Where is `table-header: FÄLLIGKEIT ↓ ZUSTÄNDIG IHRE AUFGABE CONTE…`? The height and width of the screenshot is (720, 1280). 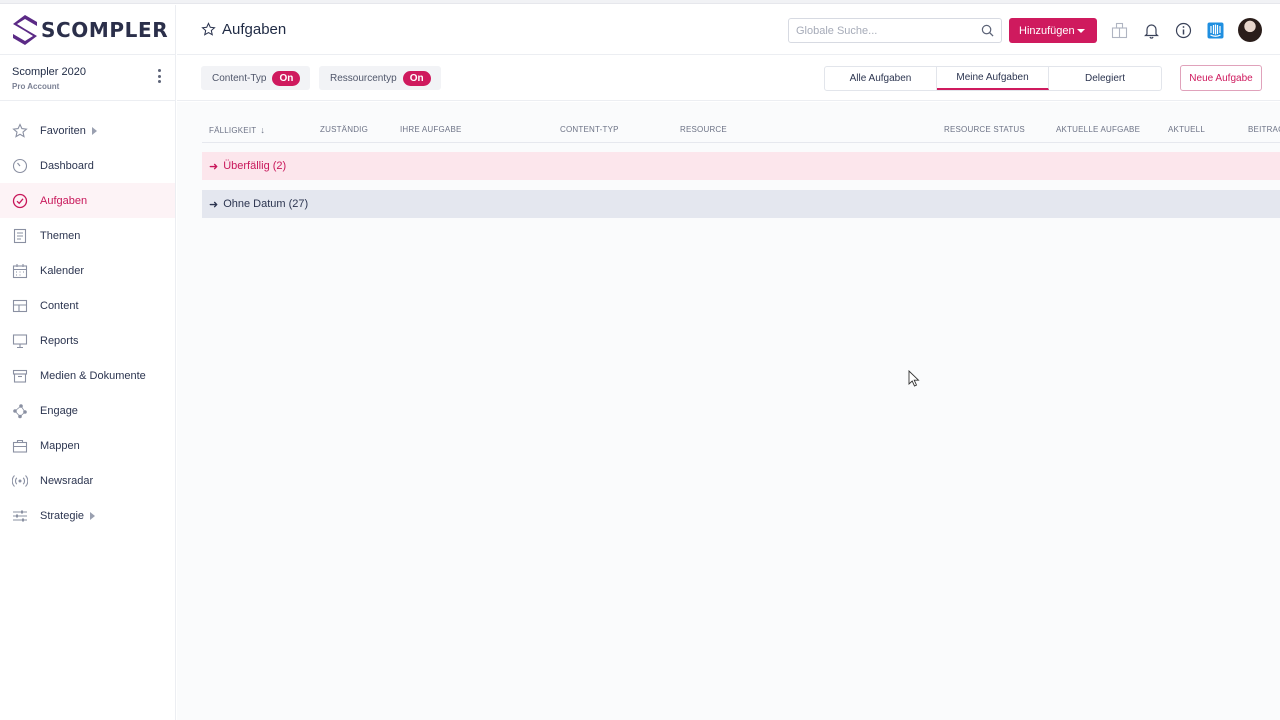 table-header: FÄLLIGKEIT ↓ ZUSTÄNDIG IHRE AUFGABE CONTE… is located at coordinates (741, 129).